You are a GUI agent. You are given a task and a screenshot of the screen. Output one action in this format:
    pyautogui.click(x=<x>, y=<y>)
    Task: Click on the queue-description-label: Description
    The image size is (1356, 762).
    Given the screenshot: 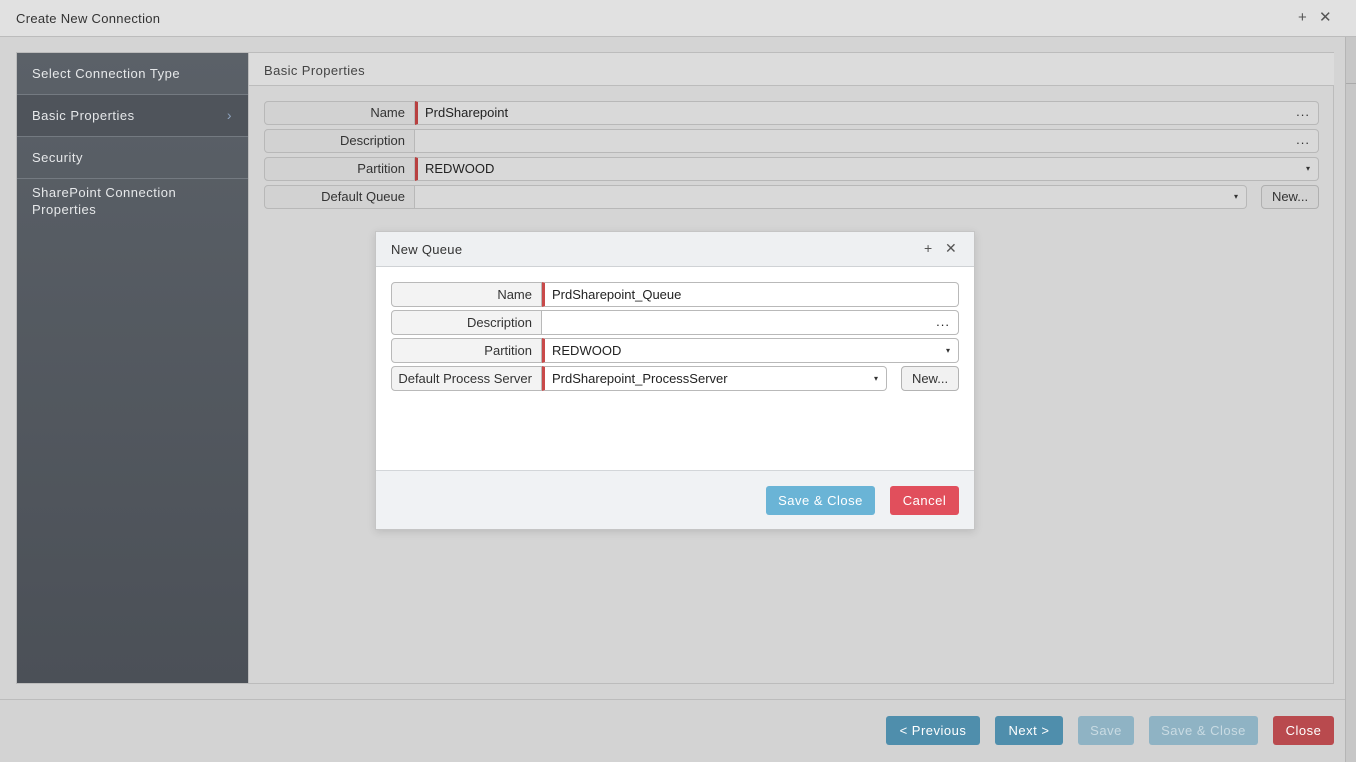 What is the action you would take?
    pyautogui.click(x=466, y=322)
    